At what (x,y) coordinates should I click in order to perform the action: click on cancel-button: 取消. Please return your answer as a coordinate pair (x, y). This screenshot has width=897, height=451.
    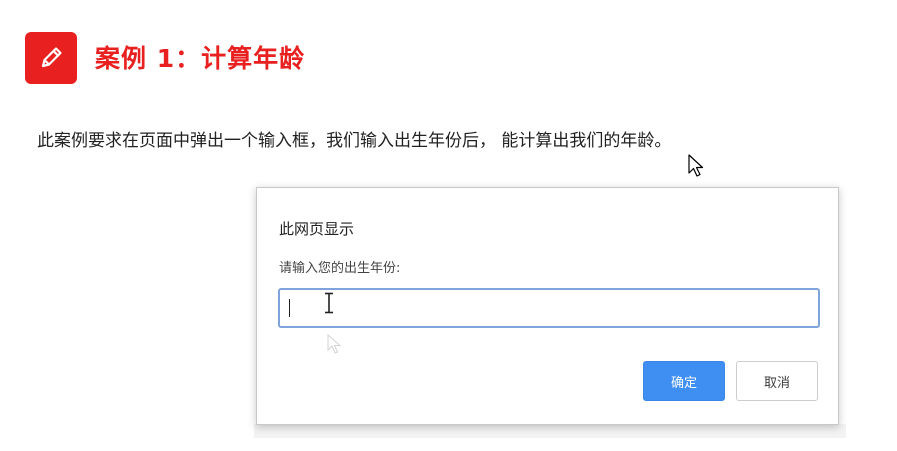
    Looking at the image, I should click on (777, 381).